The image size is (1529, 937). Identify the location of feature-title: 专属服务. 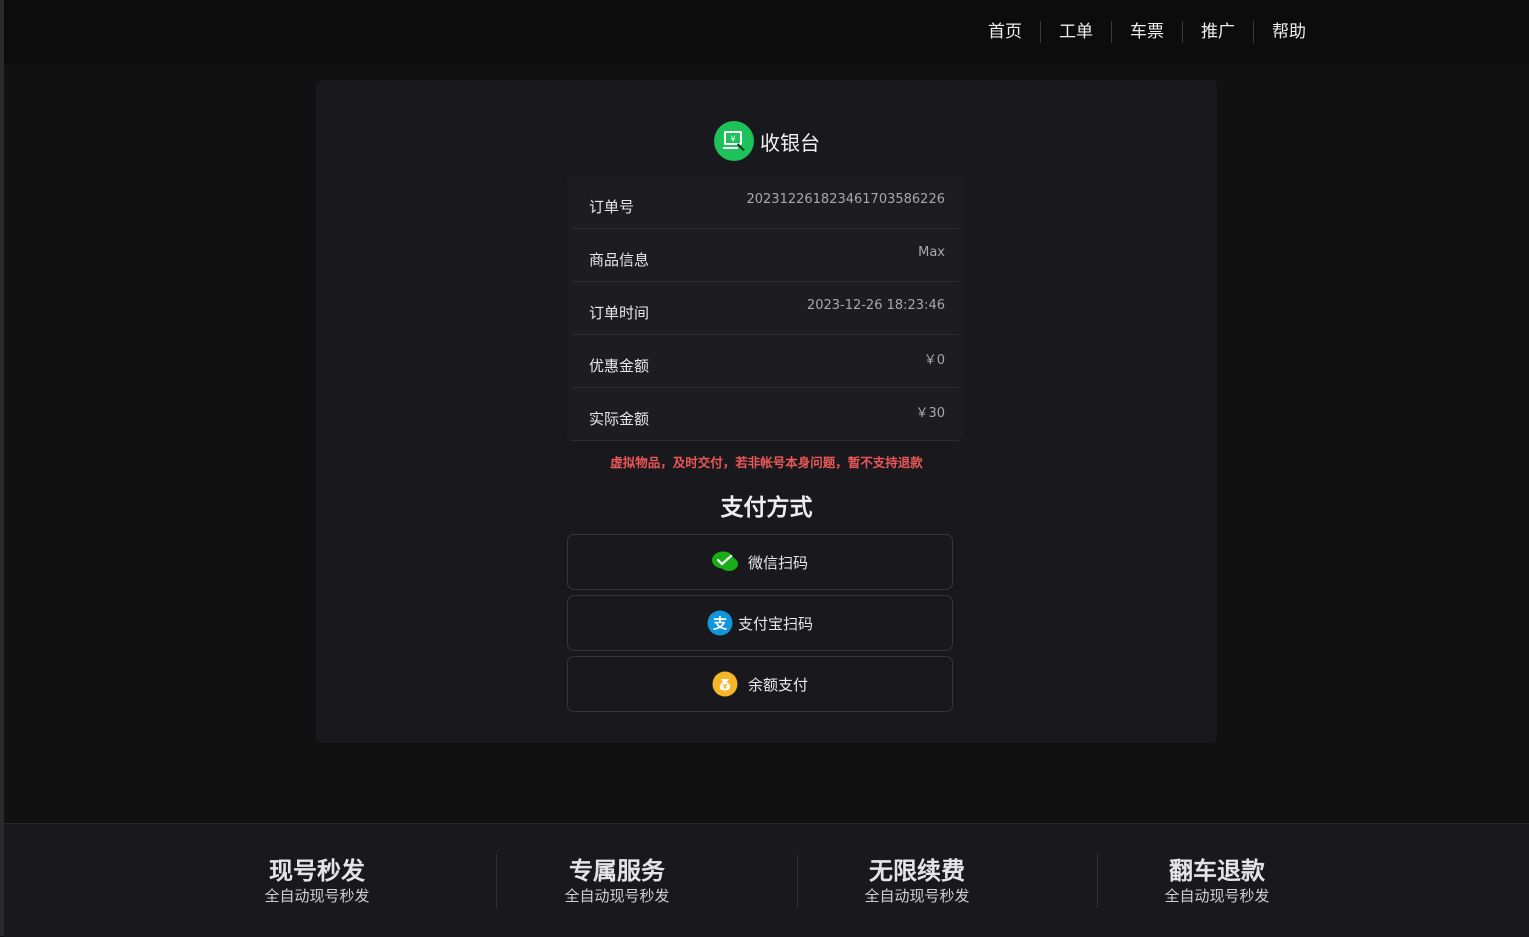
(617, 871).